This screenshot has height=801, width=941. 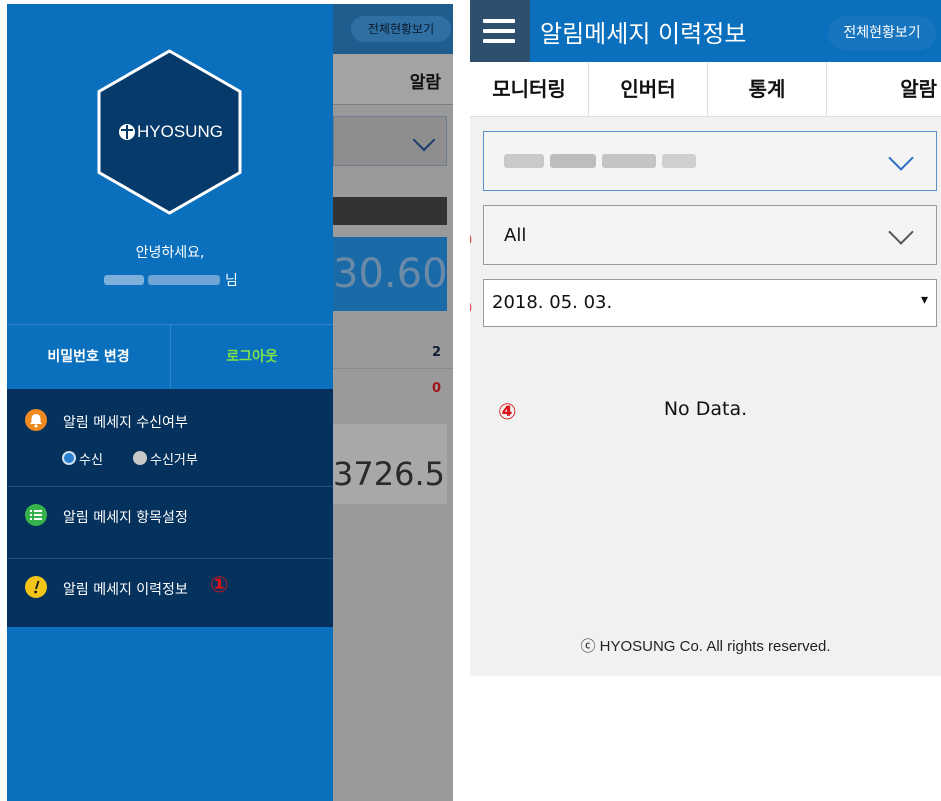 What do you see at coordinates (390, 141) in the screenshot?
I see `underlay-select` at bounding box center [390, 141].